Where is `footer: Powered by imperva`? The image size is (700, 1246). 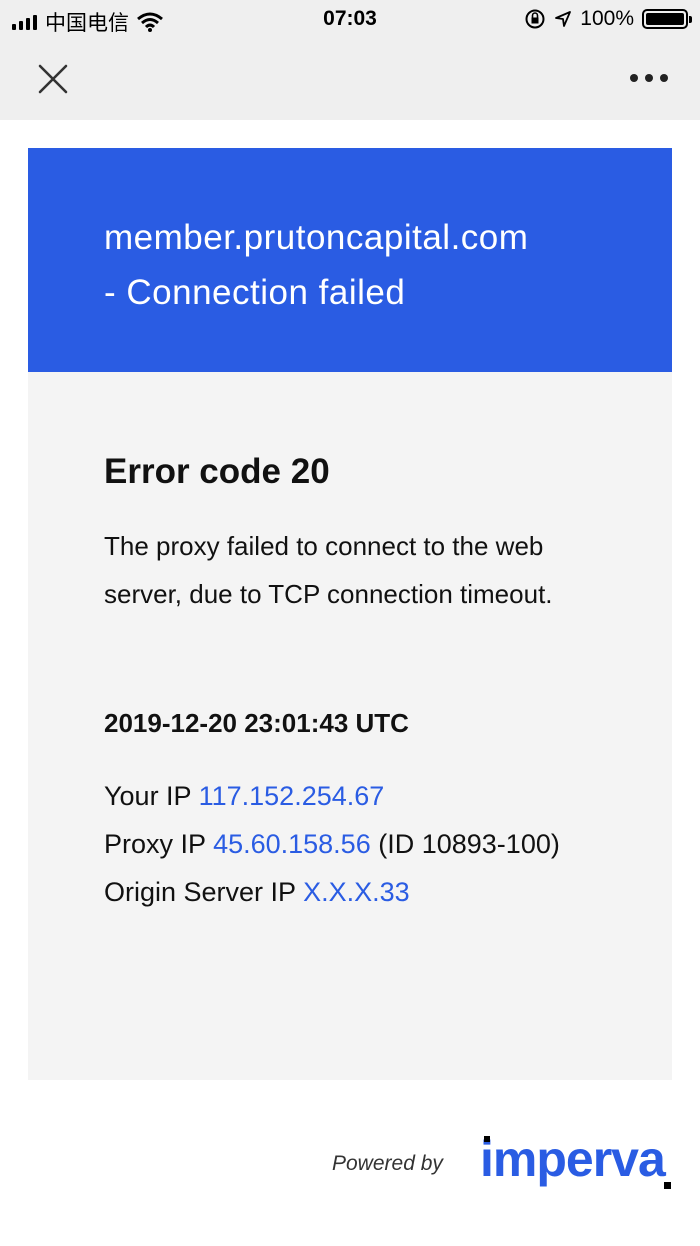 footer: Powered by imperva is located at coordinates (350, 1160).